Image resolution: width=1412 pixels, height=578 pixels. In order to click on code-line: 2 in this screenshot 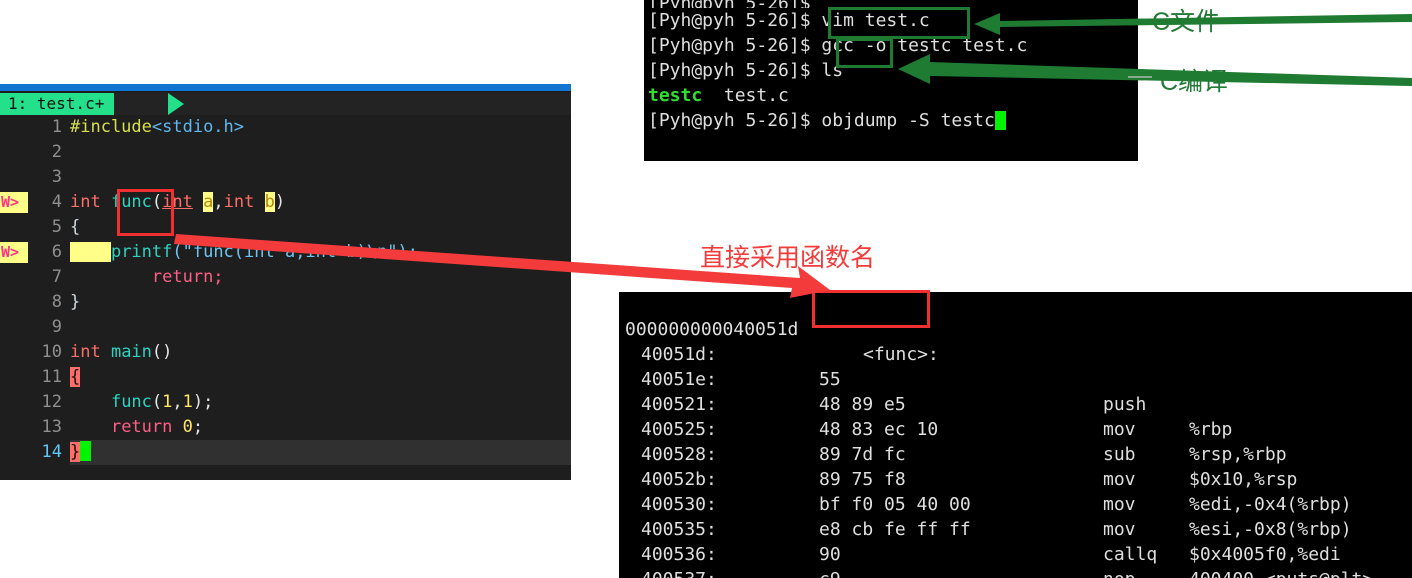, I will do `click(285, 152)`.